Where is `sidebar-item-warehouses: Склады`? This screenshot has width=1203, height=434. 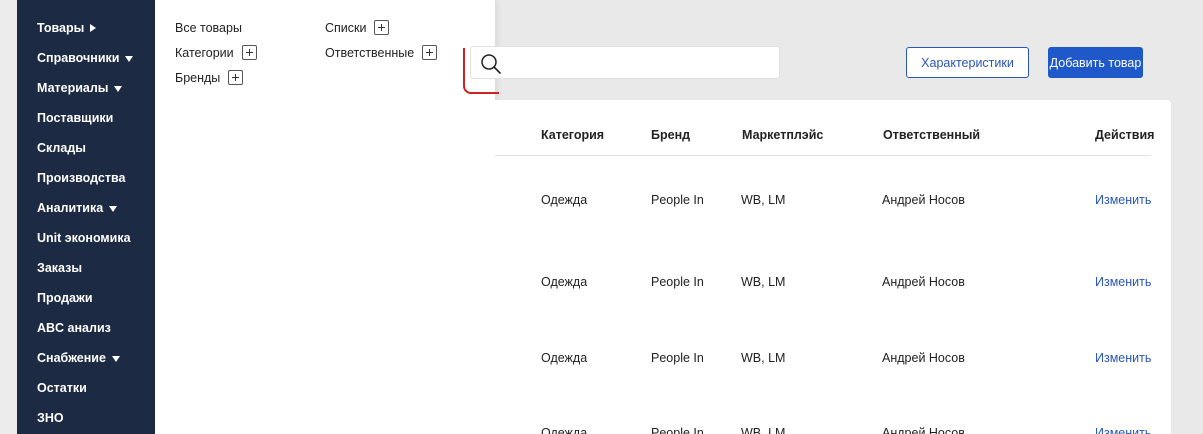 sidebar-item-warehouses: Склады is located at coordinates (61, 148).